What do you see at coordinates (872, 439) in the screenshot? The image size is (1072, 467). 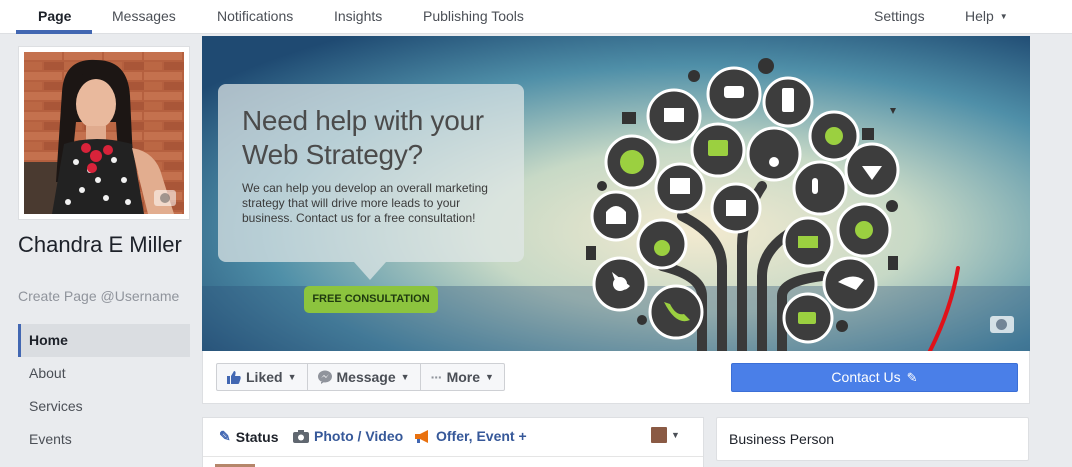 I see `page-category-card: Business Person` at bounding box center [872, 439].